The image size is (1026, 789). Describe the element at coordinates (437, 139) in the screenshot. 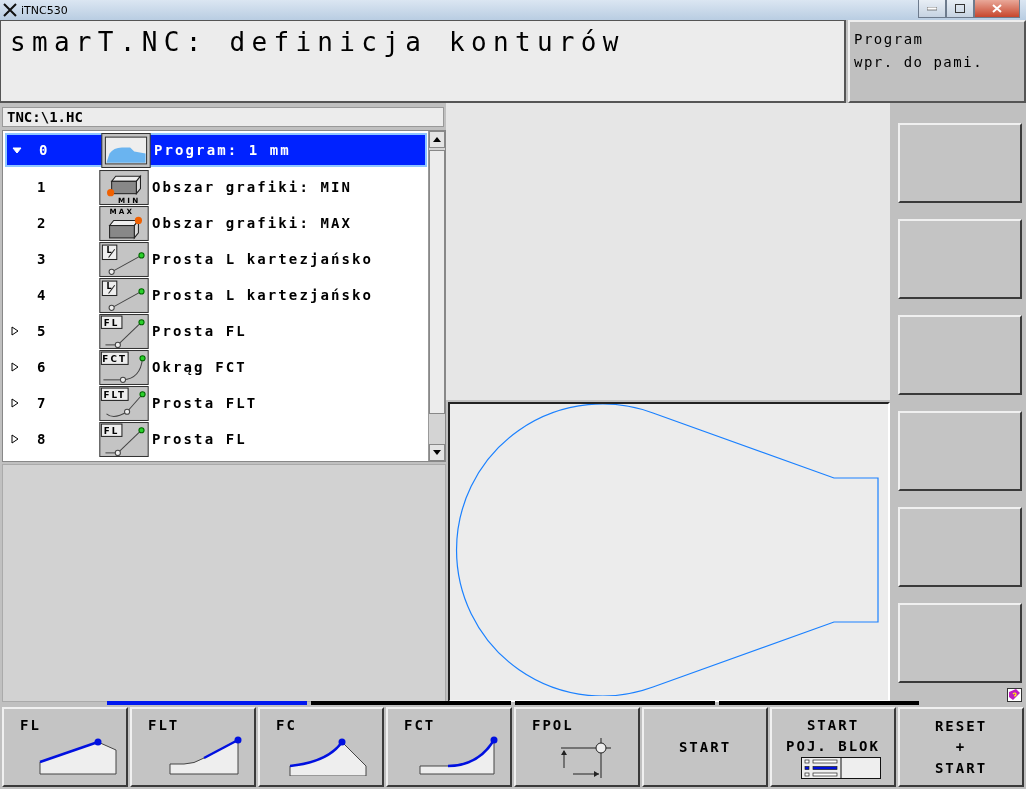

I see `scroll-up-icon` at that location.